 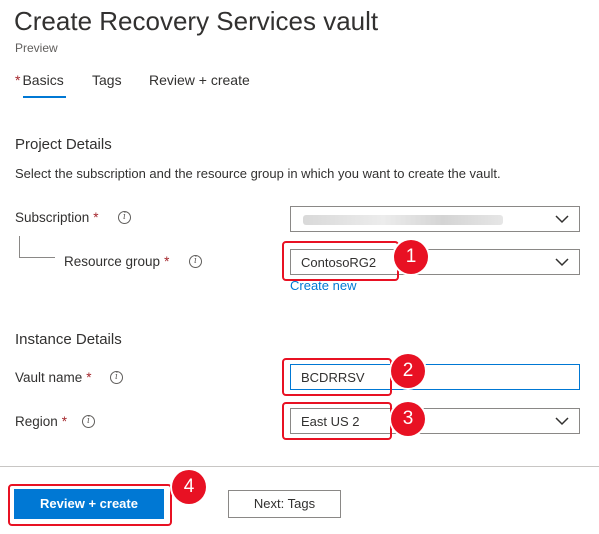 I want to click on required-indicator: *, so click(x=18, y=80).